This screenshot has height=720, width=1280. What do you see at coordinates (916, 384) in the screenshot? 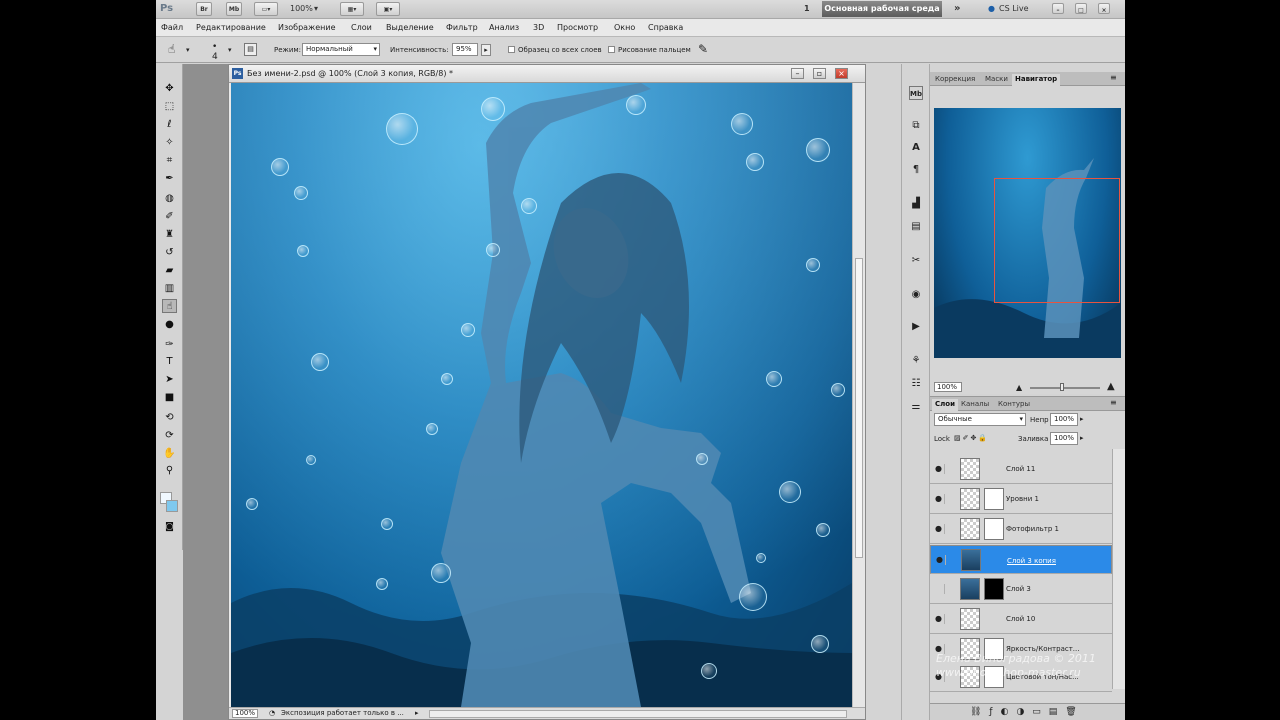
I see `styles-icon: ☷` at bounding box center [916, 384].